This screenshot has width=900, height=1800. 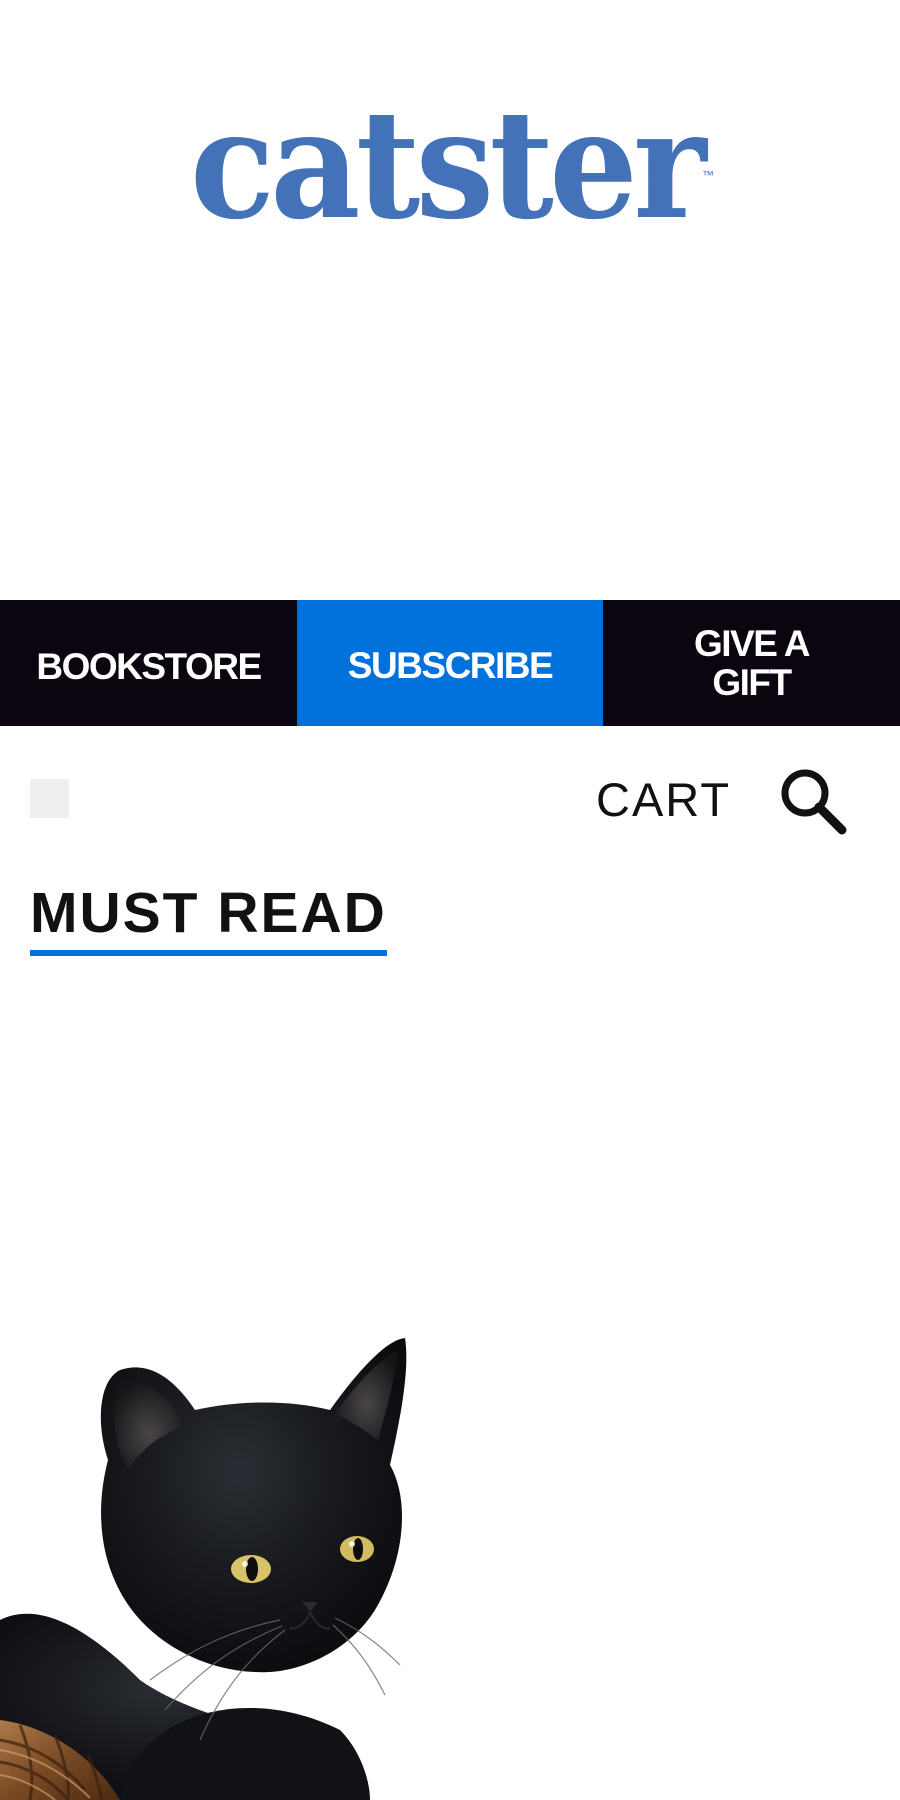 I want to click on search-icon, so click(x=814, y=802).